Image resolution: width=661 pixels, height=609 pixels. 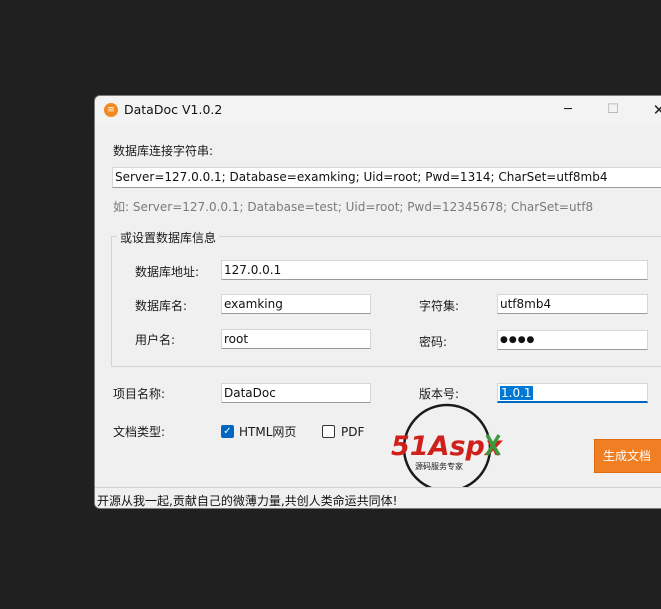 I want to click on version-selected-text: 1.0.1, so click(x=516, y=393).